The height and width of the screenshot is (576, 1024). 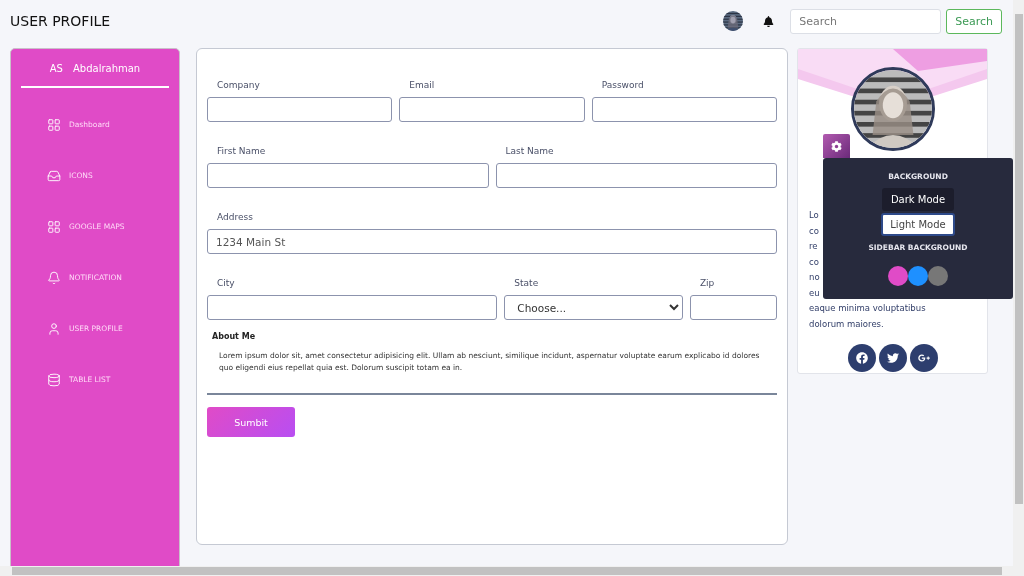 What do you see at coordinates (814, 215) in the screenshot?
I see `bio-text: Lo` at bounding box center [814, 215].